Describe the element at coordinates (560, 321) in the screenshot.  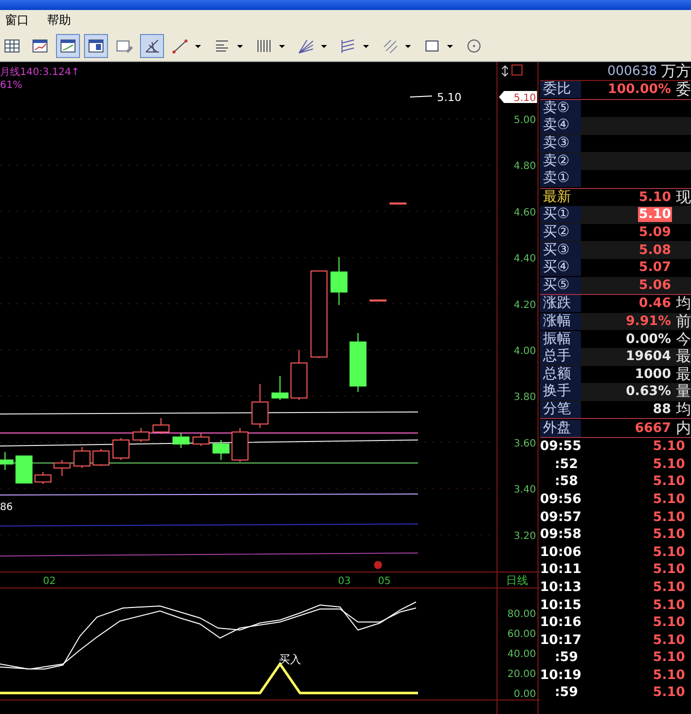
I see `quote-label: 涨幅` at that location.